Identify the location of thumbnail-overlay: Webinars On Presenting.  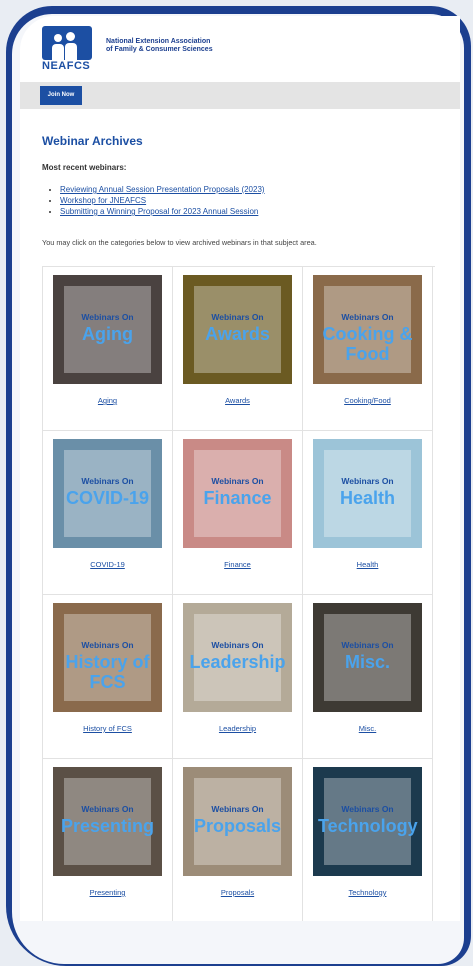
(107, 821).